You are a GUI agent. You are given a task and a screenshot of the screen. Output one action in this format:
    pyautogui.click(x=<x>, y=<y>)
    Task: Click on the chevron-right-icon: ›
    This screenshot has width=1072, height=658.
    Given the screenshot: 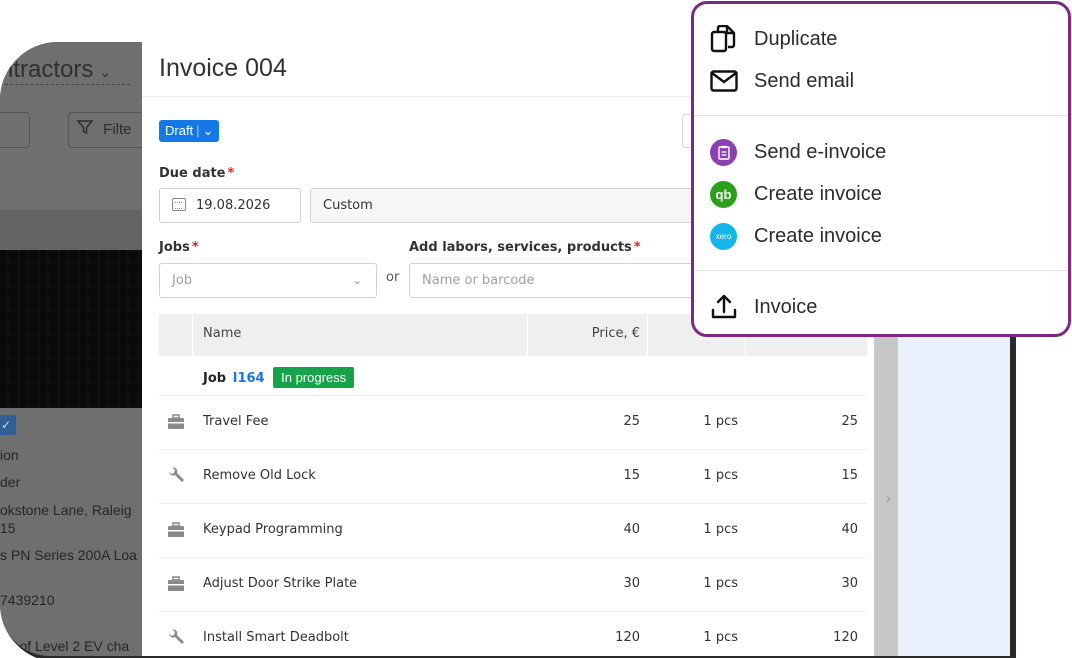 What is the action you would take?
    pyautogui.click(x=888, y=498)
    